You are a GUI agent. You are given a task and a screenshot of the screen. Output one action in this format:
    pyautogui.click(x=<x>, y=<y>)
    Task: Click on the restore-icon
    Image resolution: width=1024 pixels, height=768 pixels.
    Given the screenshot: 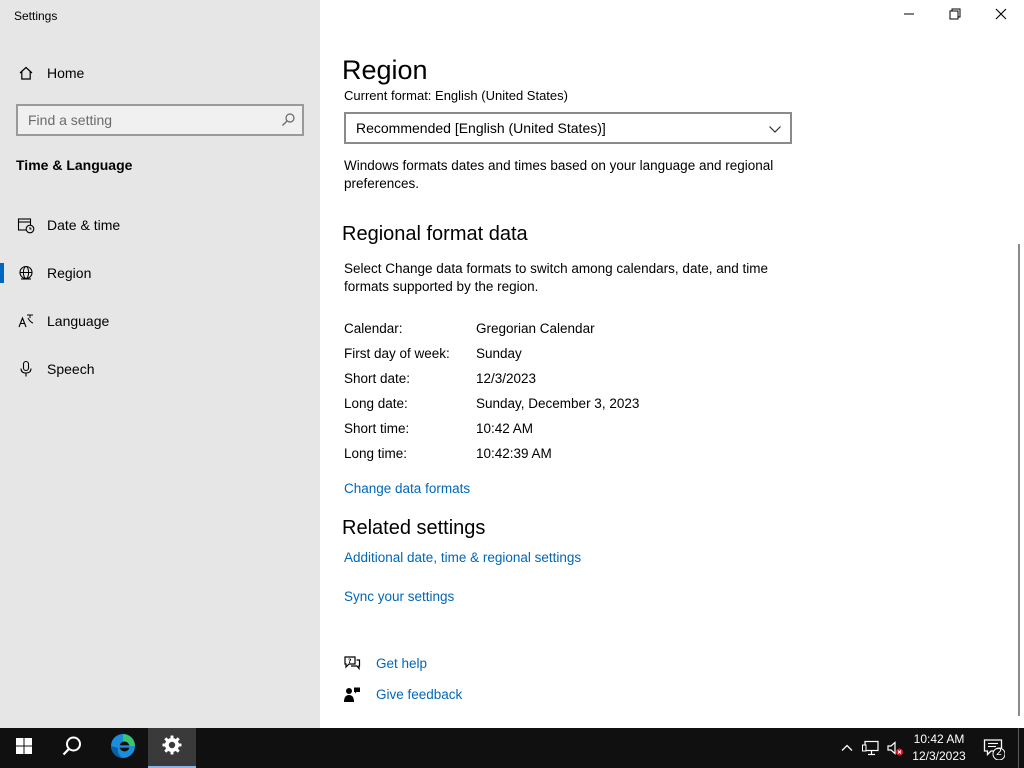 What is the action you would take?
    pyautogui.click(x=955, y=16)
    